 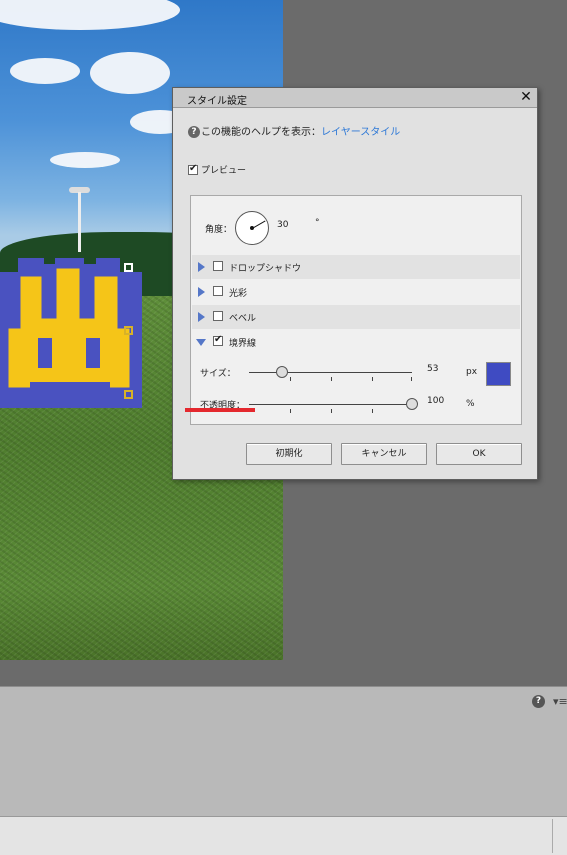 What do you see at coordinates (479, 454) in the screenshot?
I see `ok-button: OK` at bounding box center [479, 454].